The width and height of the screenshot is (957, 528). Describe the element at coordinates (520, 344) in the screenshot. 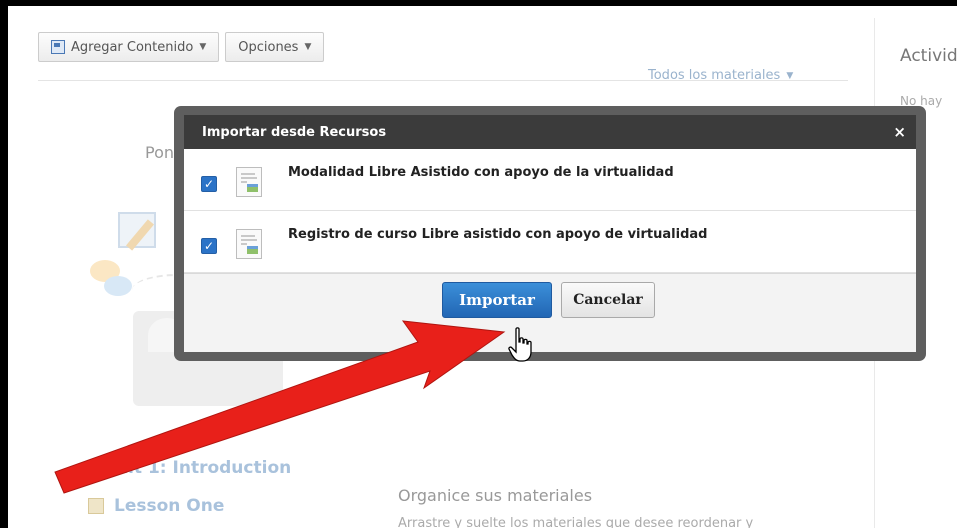

I see `hand-cursor-icon` at that location.